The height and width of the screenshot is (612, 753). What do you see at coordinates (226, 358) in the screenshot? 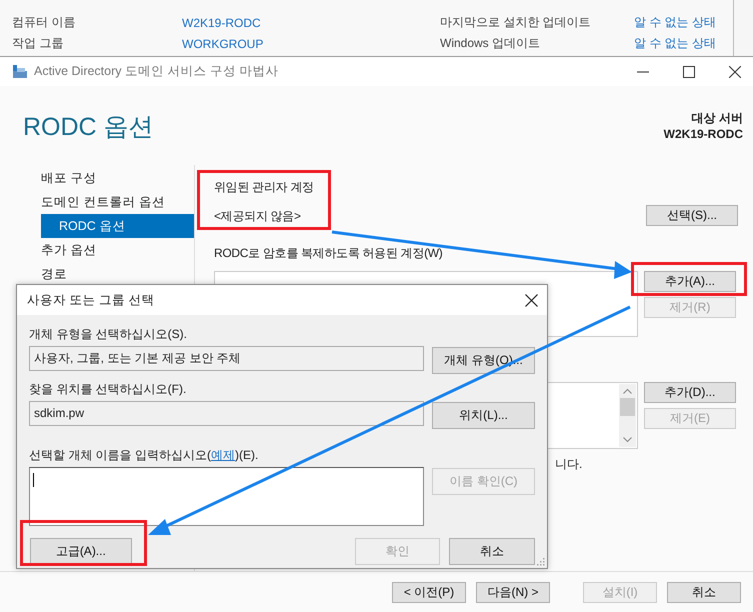
I see `object-type-field: 사용자, 그룹, 또는 기본 제공 보안 주체` at bounding box center [226, 358].